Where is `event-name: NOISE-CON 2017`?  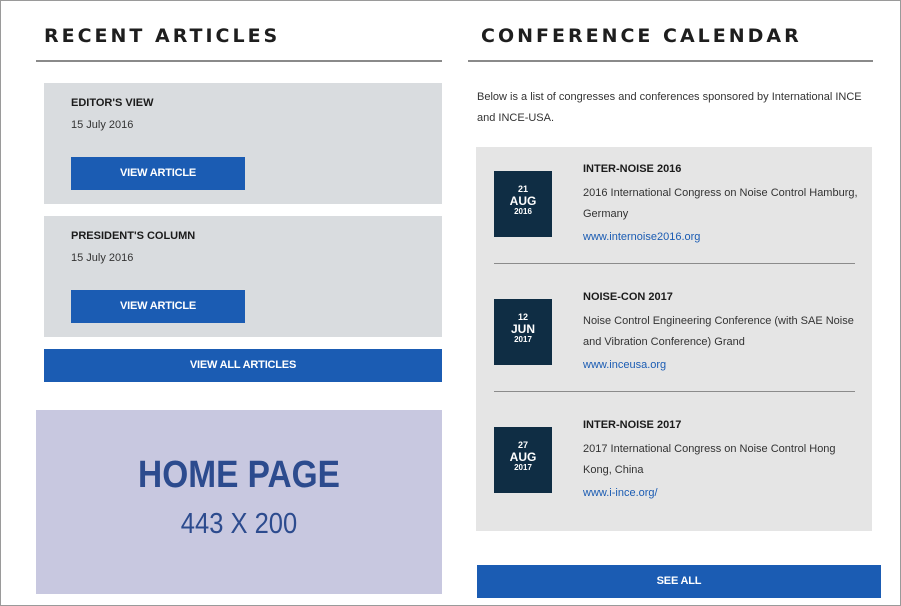
event-name: NOISE-CON 2017 is located at coordinates (628, 297).